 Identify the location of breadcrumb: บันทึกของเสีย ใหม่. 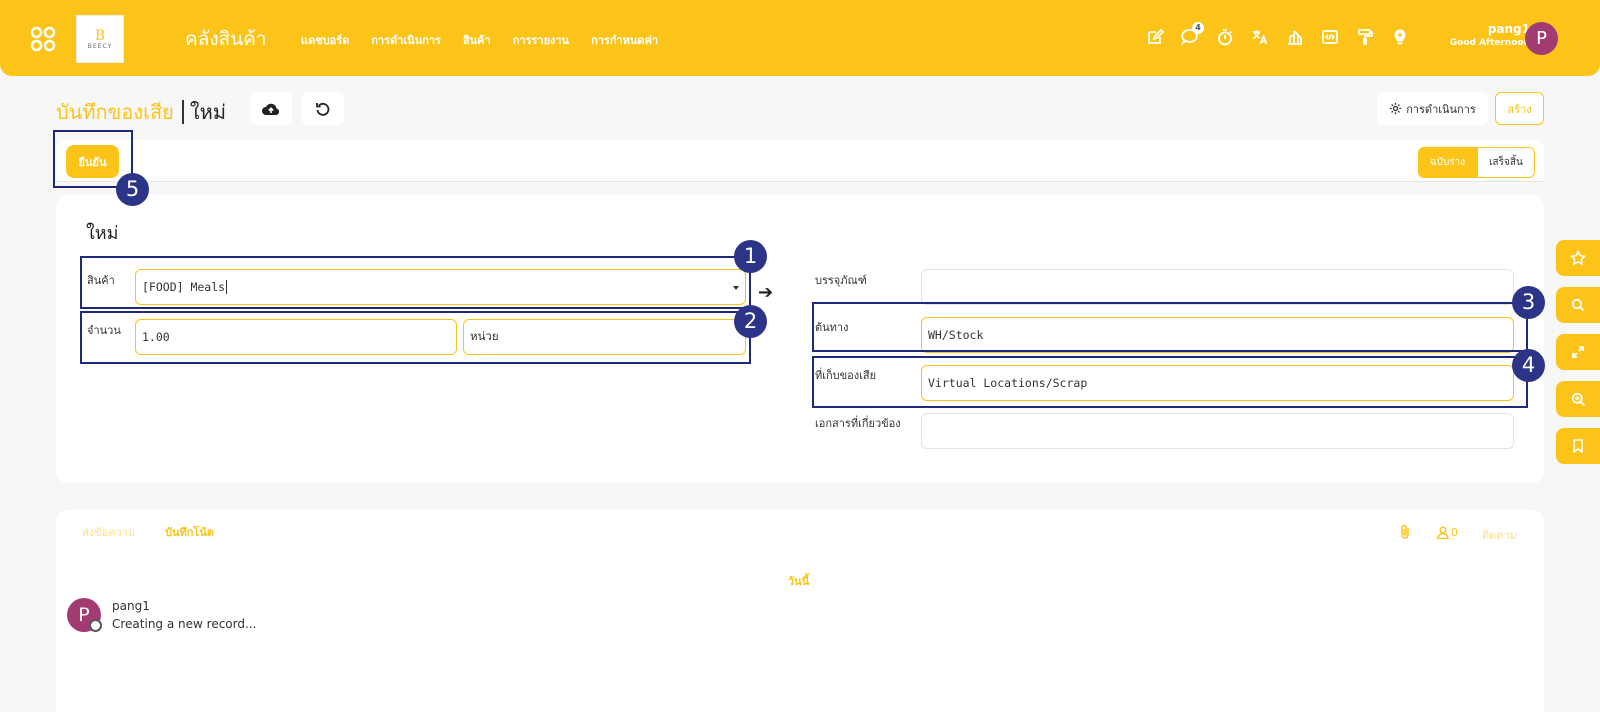
(141, 112).